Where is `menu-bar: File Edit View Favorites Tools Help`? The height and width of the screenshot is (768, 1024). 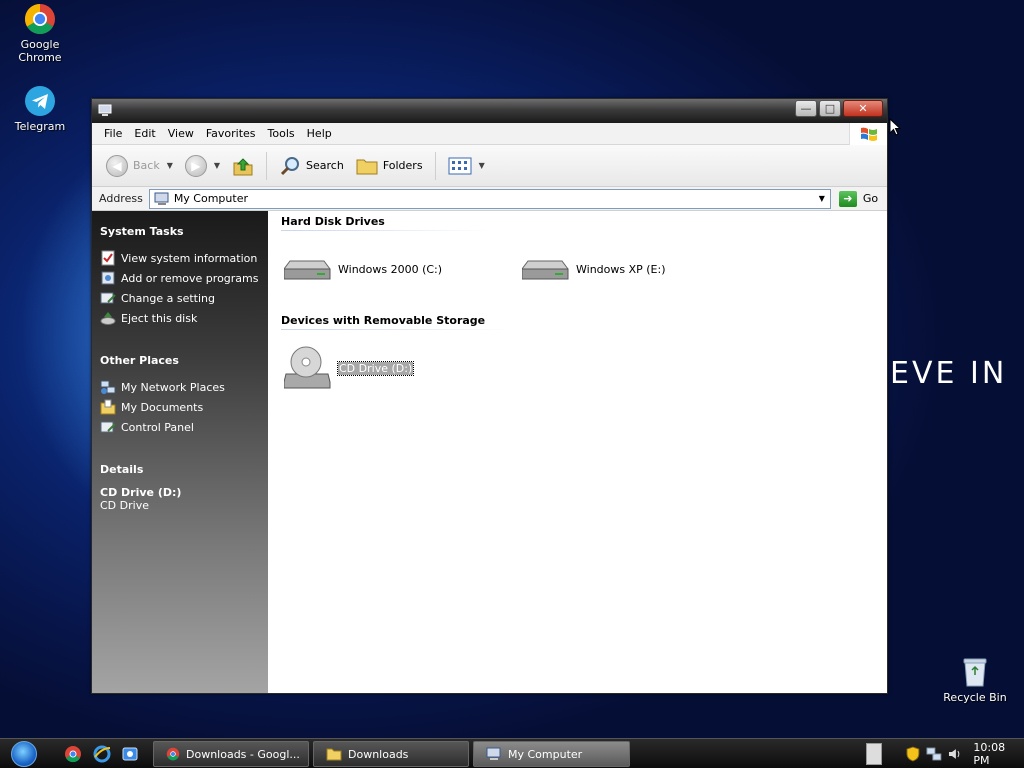
menu-bar: File Edit View Favorites Tools Help is located at coordinates (489, 134).